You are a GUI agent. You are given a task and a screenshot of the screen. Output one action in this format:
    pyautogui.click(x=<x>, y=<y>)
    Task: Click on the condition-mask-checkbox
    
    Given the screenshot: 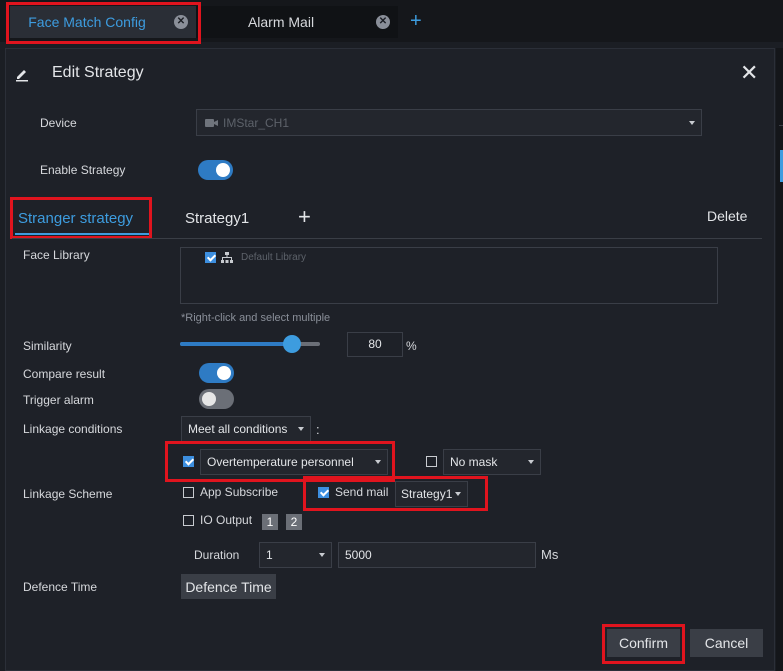 What is the action you would take?
    pyautogui.click(x=431, y=461)
    